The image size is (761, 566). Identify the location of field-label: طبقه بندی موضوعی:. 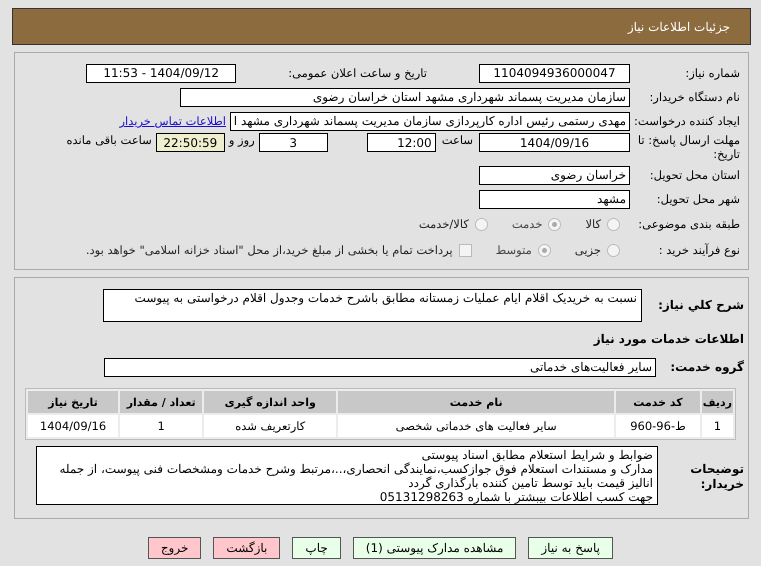
(688, 224).